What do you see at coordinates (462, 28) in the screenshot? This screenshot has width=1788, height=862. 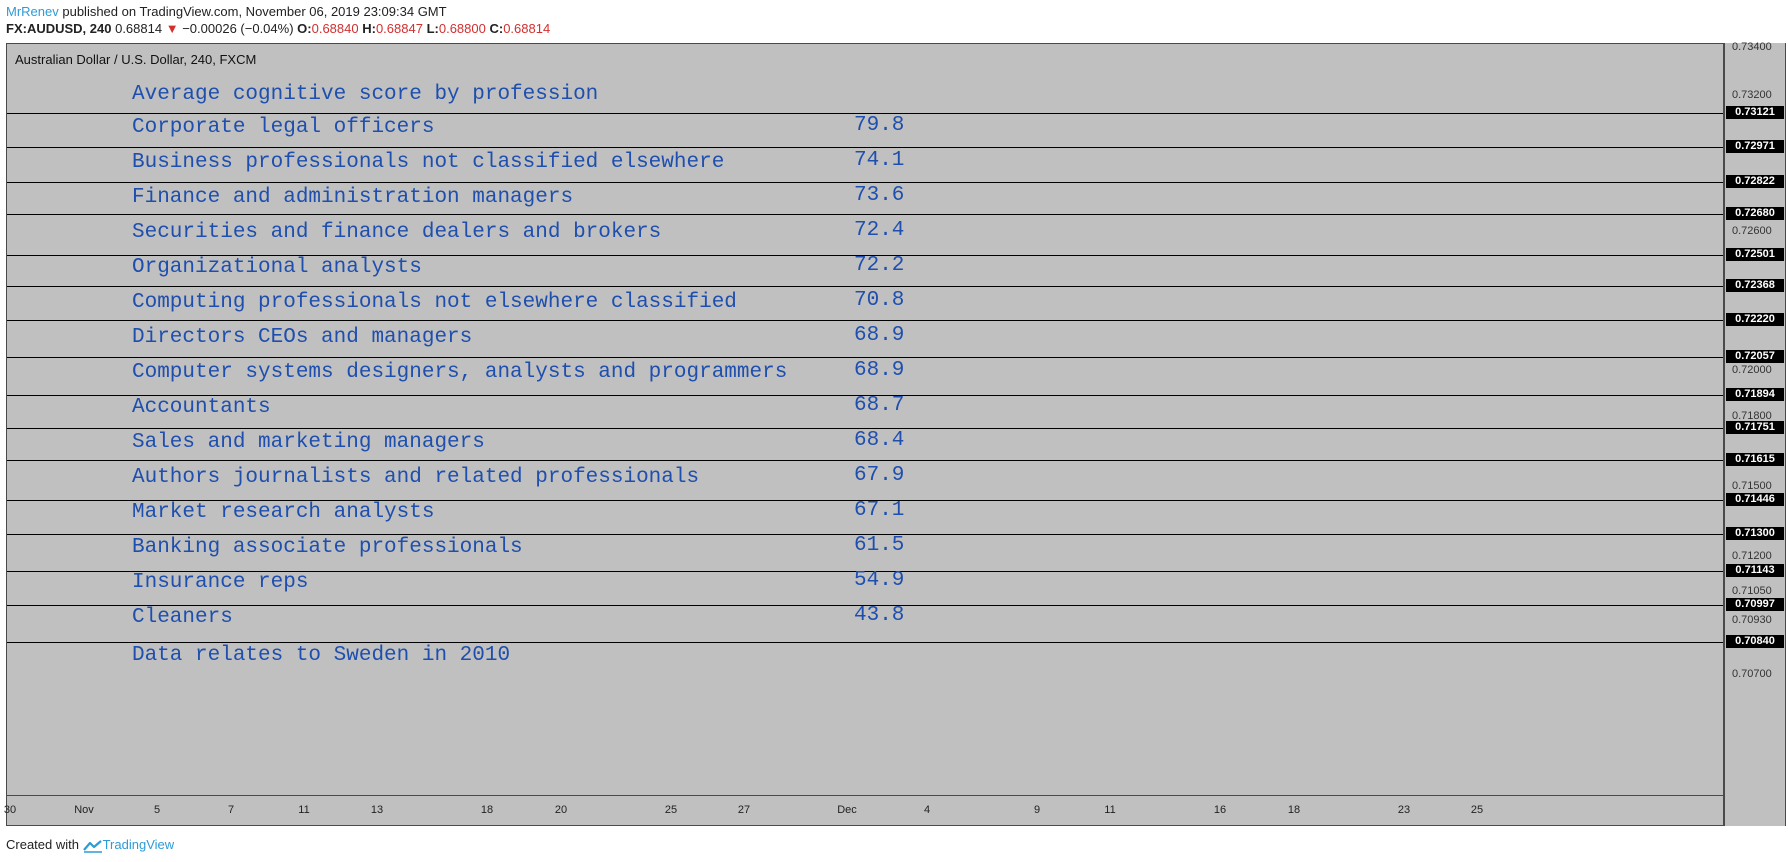 I see `low-value: 0.68800` at bounding box center [462, 28].